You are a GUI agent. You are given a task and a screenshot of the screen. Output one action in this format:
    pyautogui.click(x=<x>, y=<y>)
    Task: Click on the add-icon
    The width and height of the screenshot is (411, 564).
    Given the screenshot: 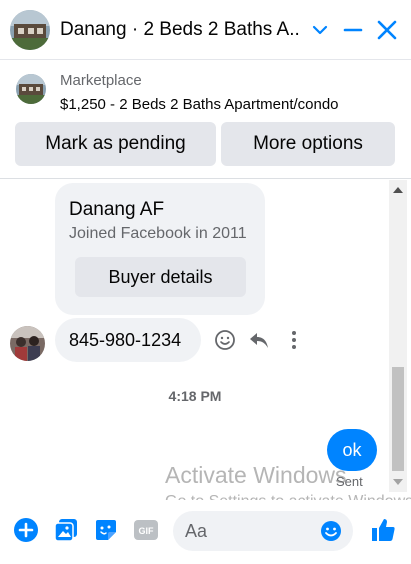 What is the action you would take?
    pyautogui.click(x=26, y=530)
    